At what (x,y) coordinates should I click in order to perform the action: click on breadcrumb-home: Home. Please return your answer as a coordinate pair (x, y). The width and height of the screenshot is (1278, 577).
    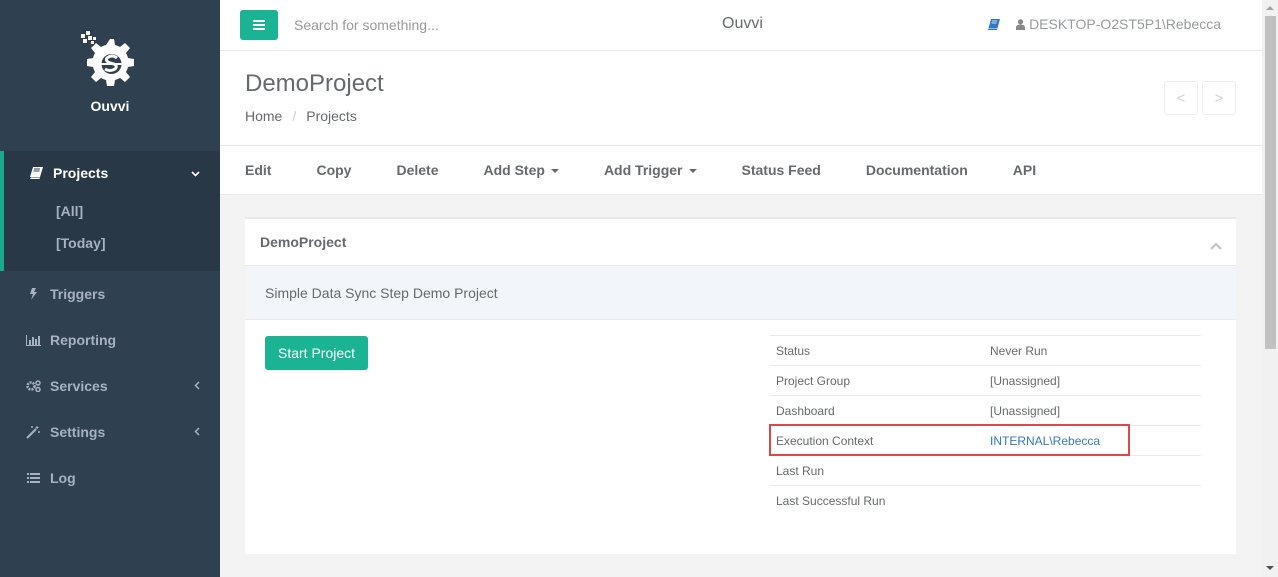
    Looking at the image, I should click on (263, 116).